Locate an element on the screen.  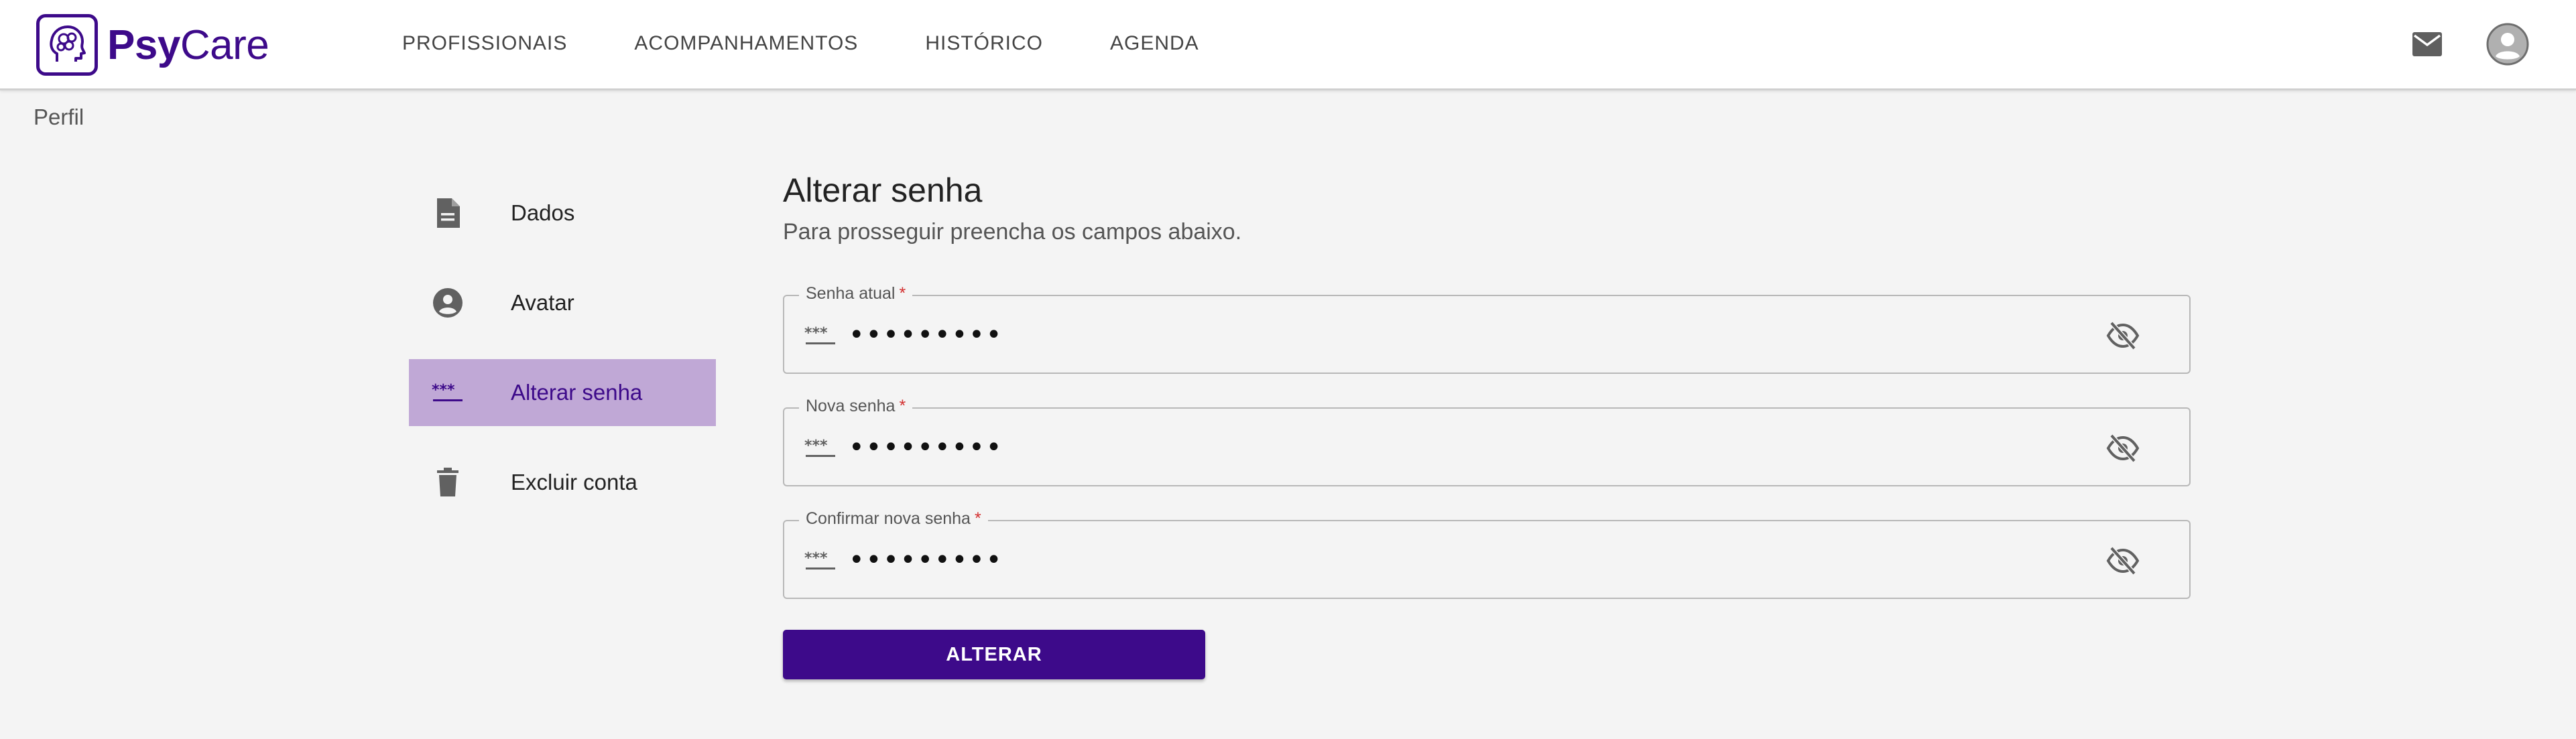
nav-item-agenda: AGENDA is located at coordinates (1154, 43).